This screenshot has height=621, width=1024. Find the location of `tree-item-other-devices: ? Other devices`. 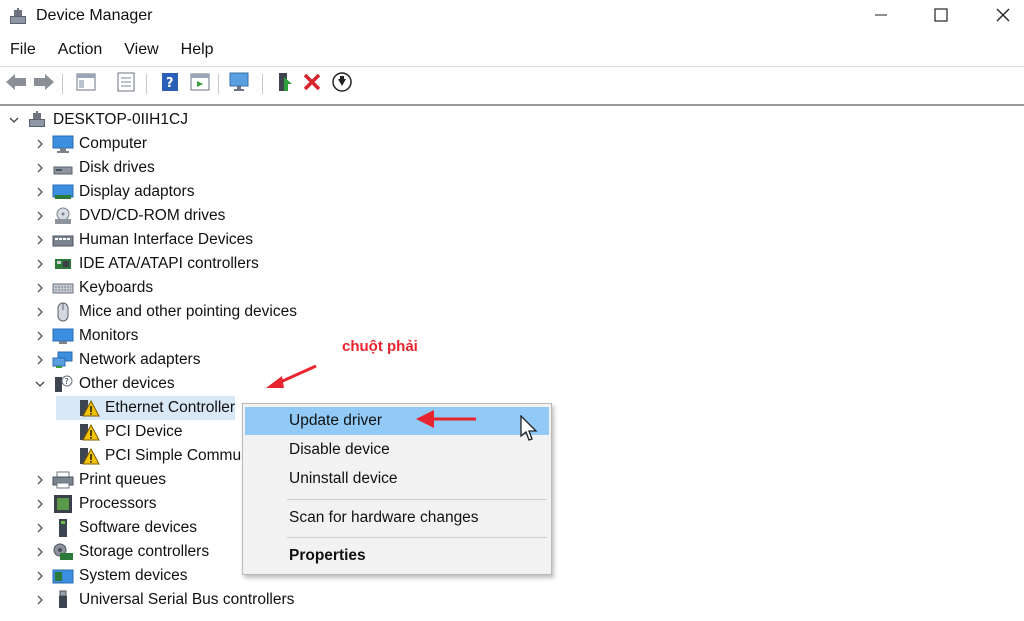

tree-item-other-devices: ? Other devices is located at coordinates (103, 384).